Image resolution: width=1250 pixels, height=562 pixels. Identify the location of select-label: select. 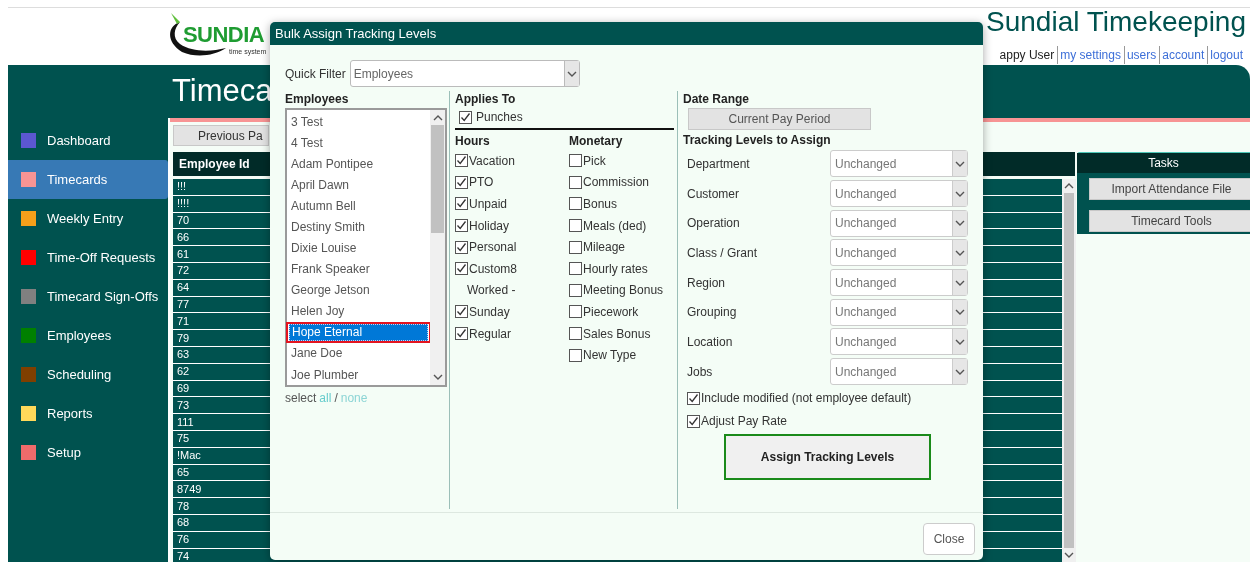
(301, 398).